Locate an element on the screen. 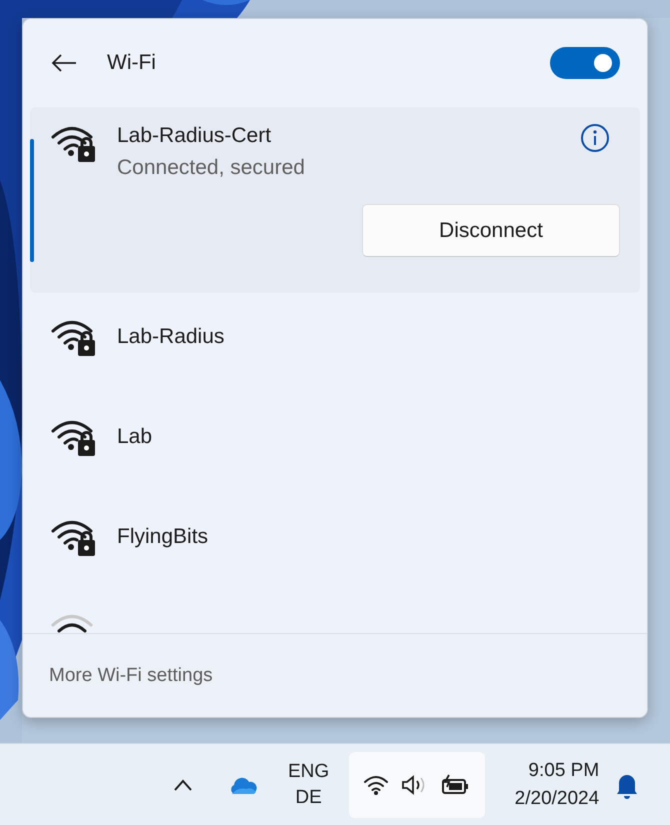 This screenshot has height=825, width=670. network-item: Lab-Radius is located at coordinates (335, 343).